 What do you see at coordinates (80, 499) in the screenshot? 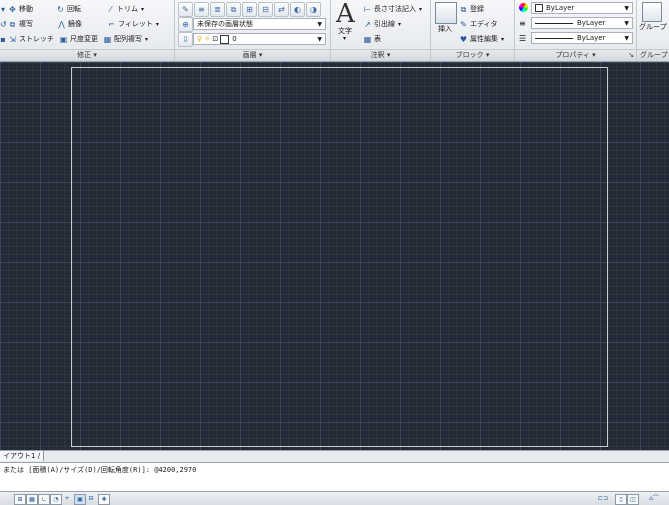
I see `otrack-toggle-icon: ▣` at bounding box center [80, 499].